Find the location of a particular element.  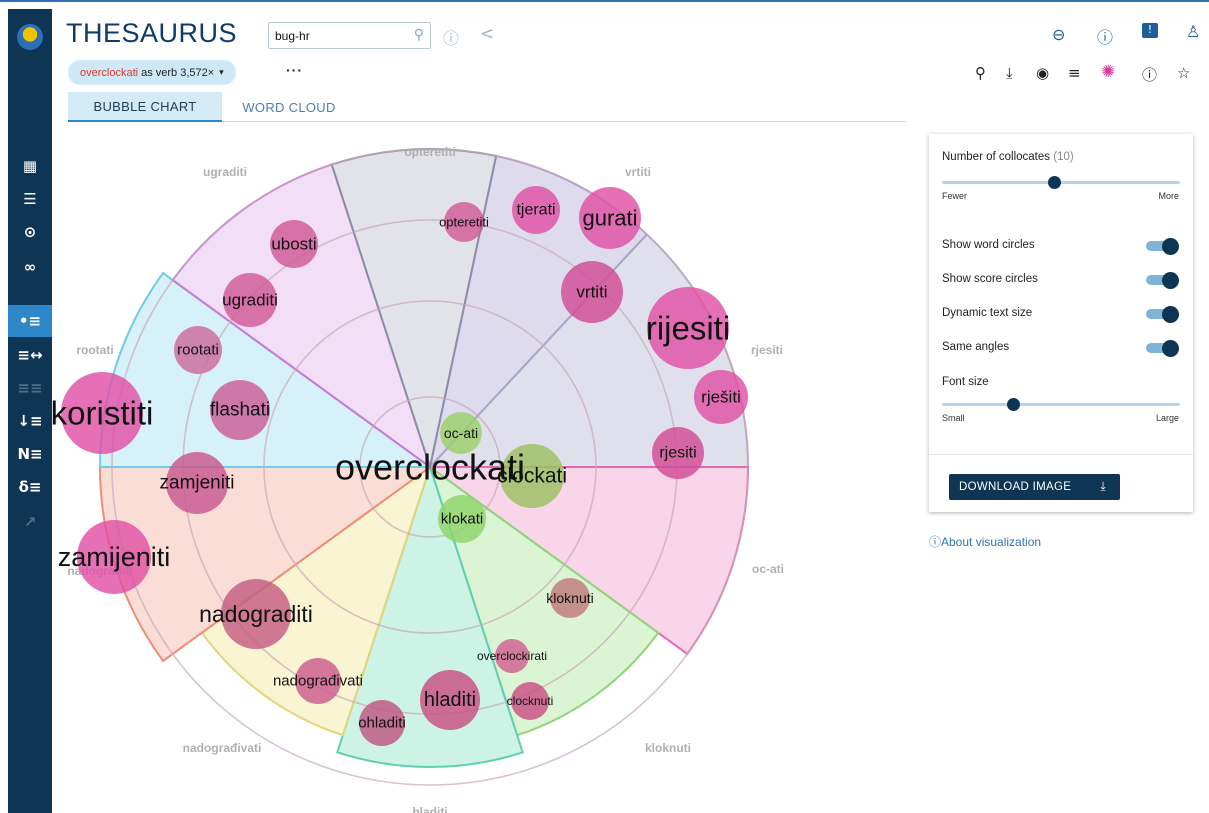

sector-label: rootati is located at coordinates (94, 350).